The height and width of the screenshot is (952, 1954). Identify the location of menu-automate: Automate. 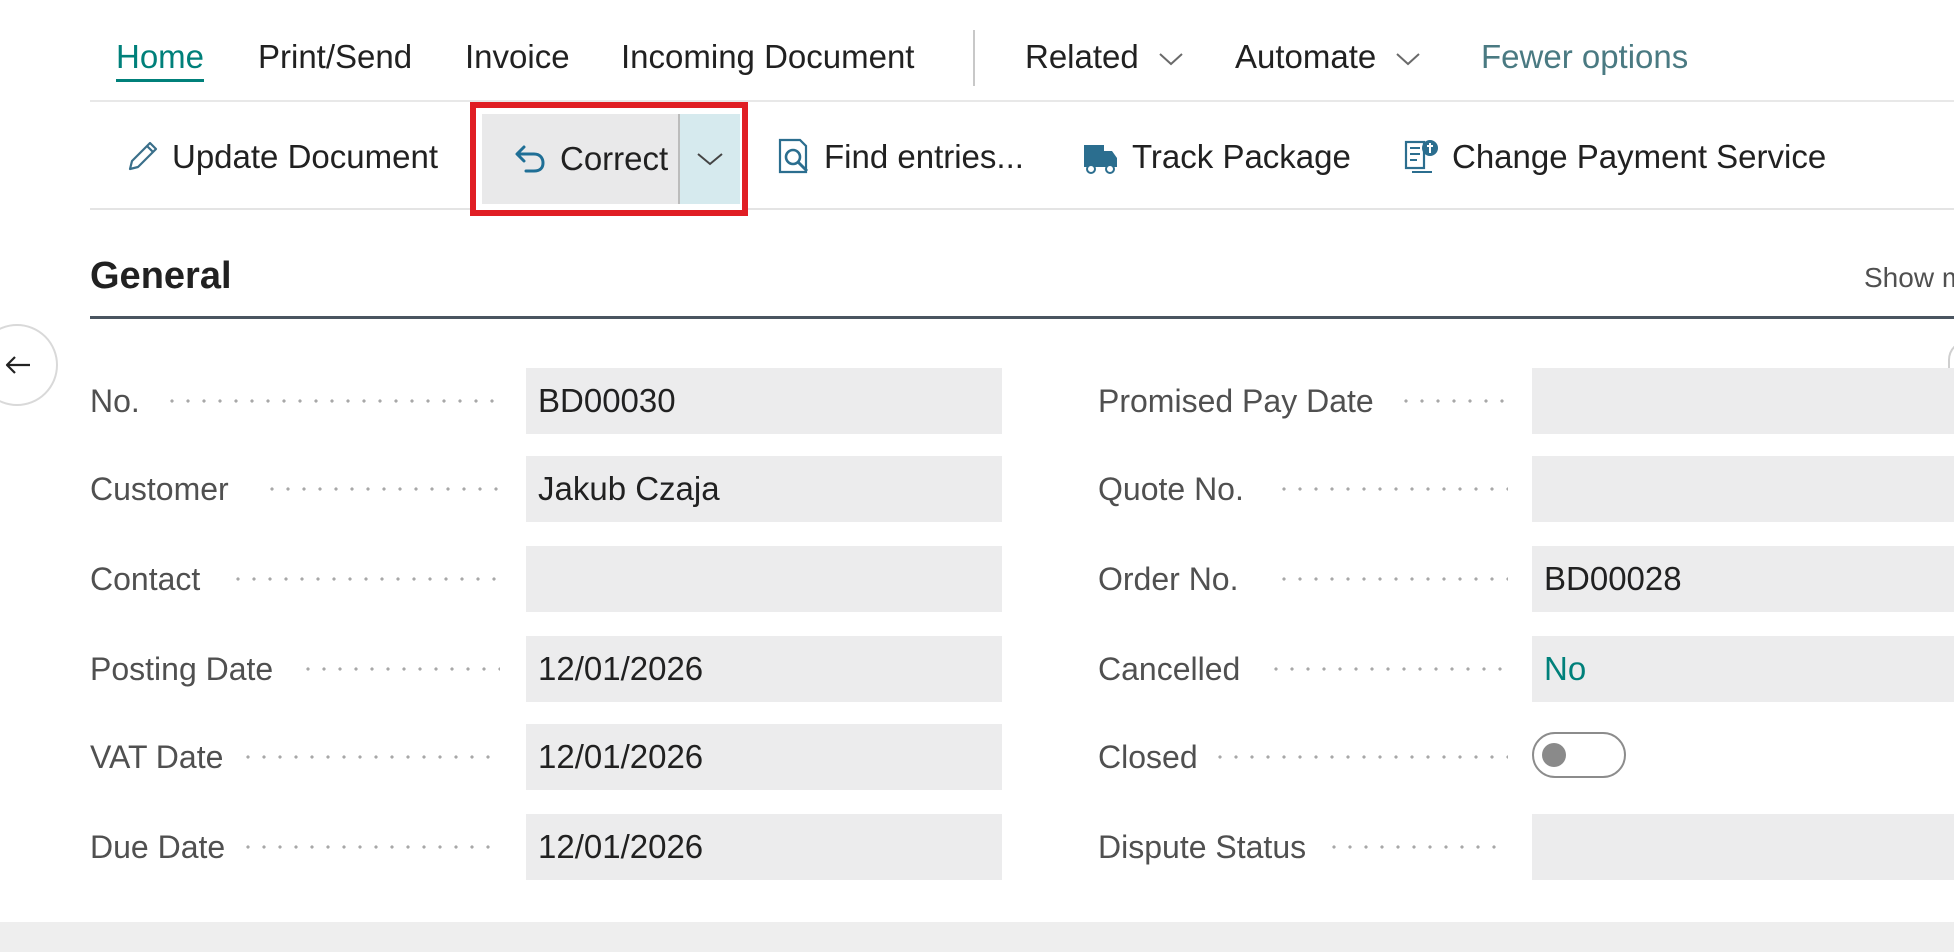
(1328, 57).